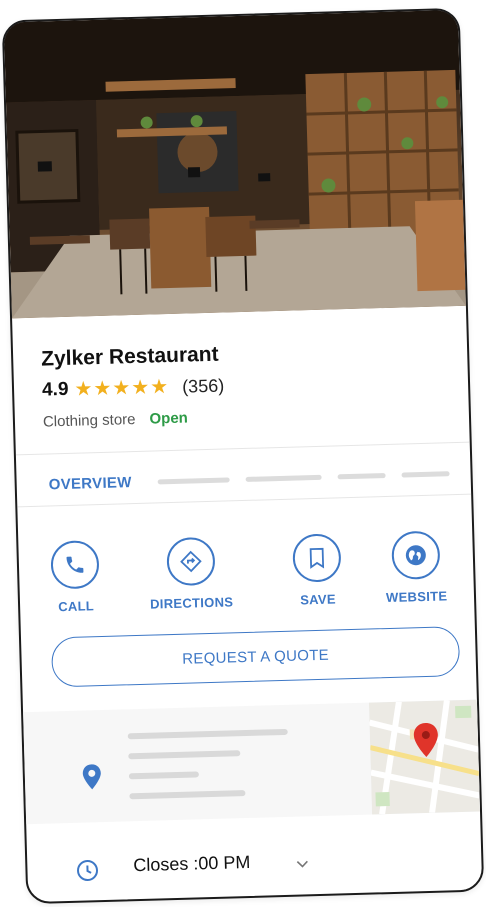 Image resolution: width=486 pixels, height=907 pixels. What do you see at coordinates (415, 555) in the screenshot?
I see `globe-icon` at bounding box center [415, 555].